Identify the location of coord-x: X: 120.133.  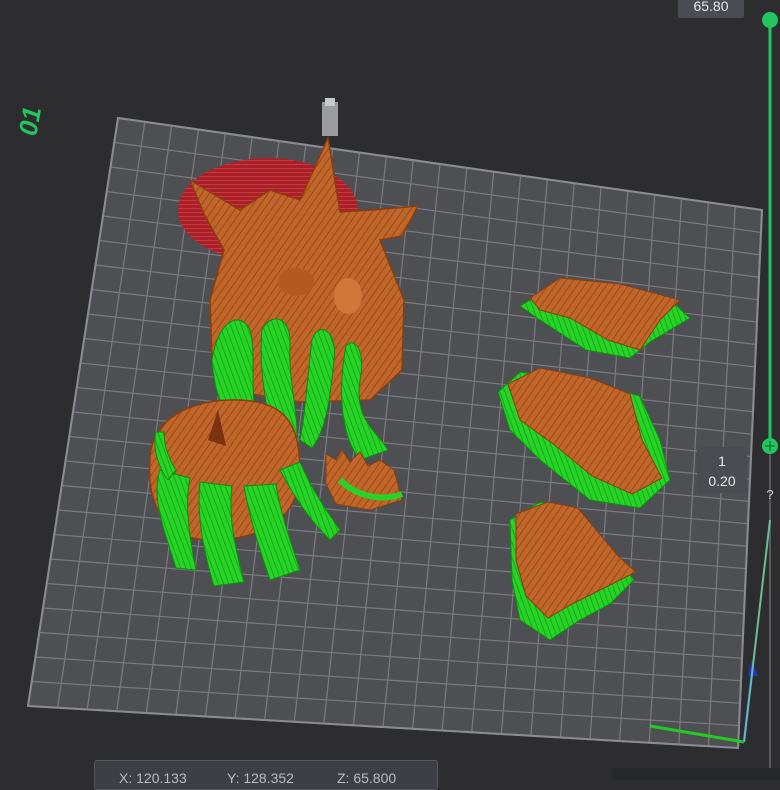
(153, 778).